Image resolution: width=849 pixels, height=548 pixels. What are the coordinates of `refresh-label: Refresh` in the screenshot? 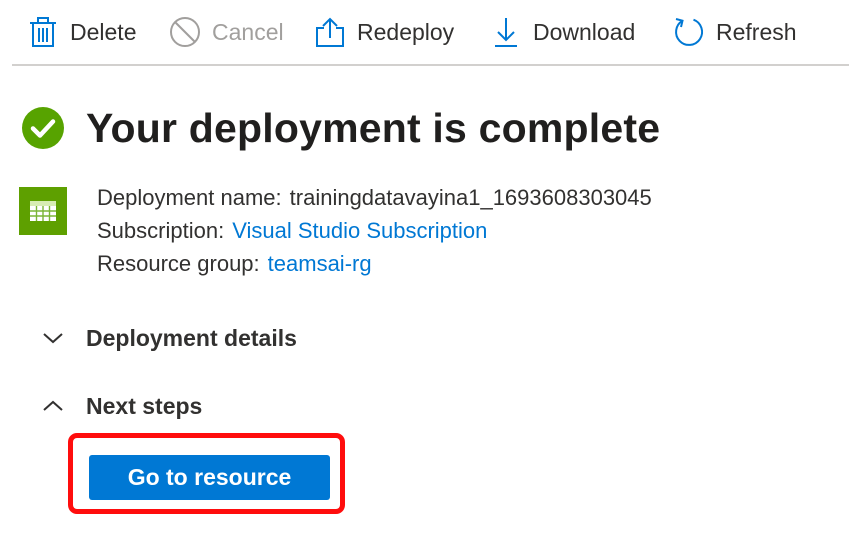 It's located at (756, 31).